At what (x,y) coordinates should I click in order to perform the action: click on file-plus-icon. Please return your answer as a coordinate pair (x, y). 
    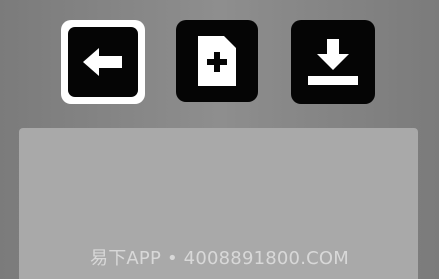
    Looking at the image, I should click on (217, 61).